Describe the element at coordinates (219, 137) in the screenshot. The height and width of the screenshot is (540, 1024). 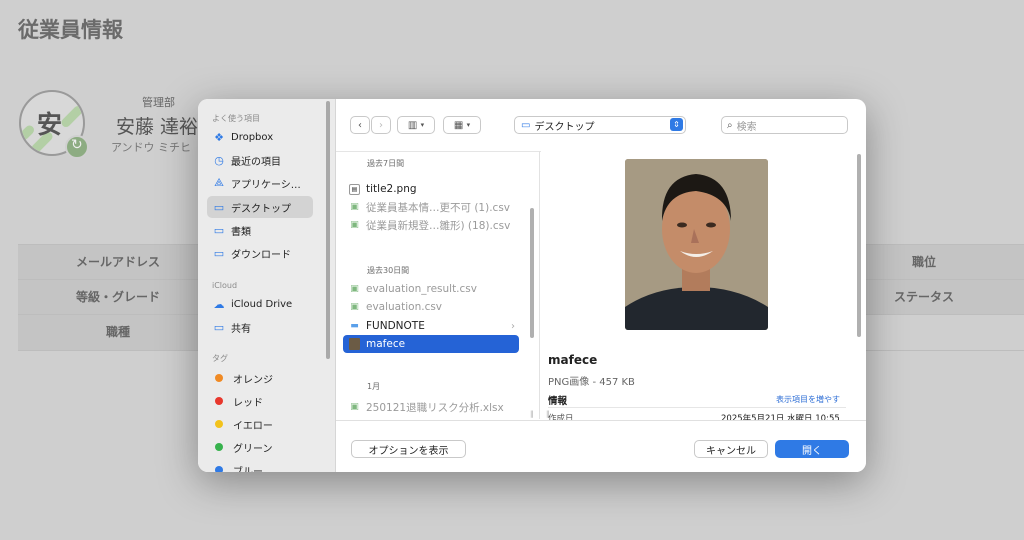
I see `dropbox-icon: ❖` at that location.